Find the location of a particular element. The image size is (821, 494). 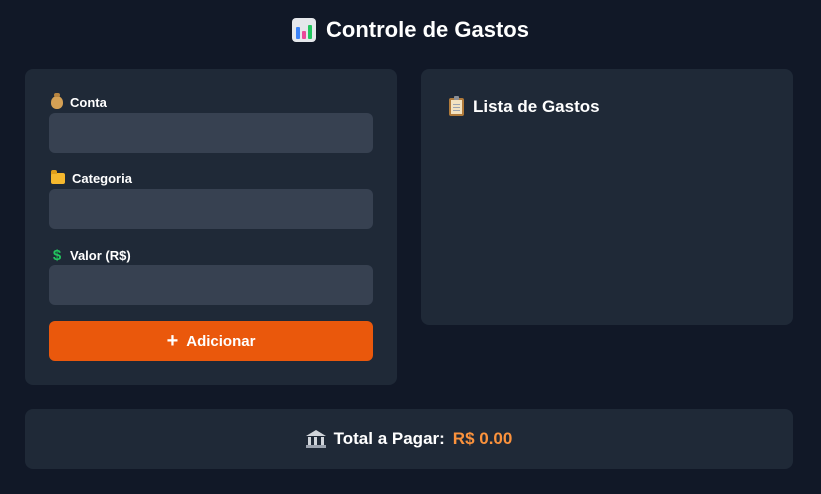

field-label-categoria: Categoria is located at coordinates (91, 178).